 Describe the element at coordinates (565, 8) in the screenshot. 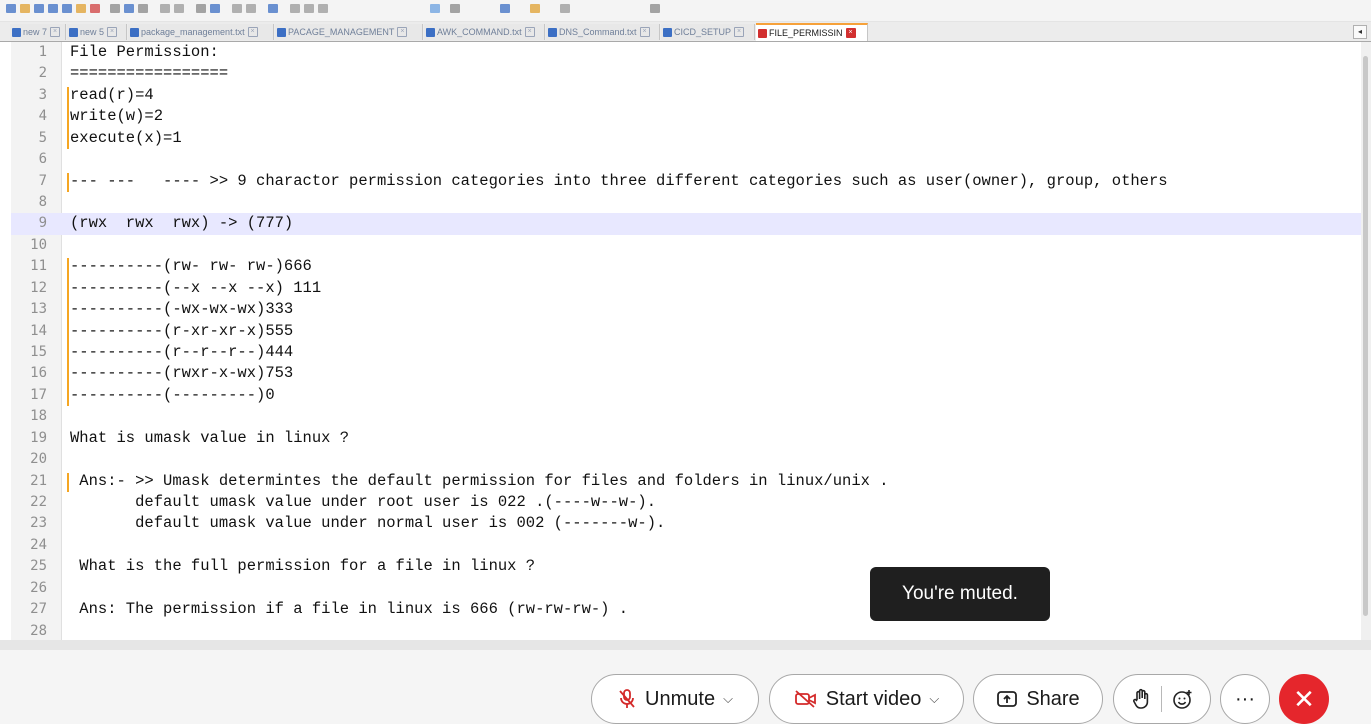

I see `plugin-icon` at that location.